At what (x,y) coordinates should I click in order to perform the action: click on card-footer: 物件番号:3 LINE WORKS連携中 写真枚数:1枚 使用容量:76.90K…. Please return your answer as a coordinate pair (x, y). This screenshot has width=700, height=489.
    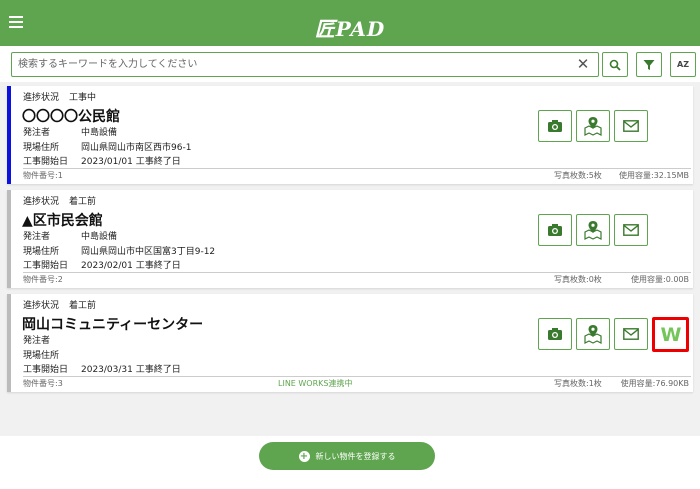
    Looking at the image, I should click on (357, 382).